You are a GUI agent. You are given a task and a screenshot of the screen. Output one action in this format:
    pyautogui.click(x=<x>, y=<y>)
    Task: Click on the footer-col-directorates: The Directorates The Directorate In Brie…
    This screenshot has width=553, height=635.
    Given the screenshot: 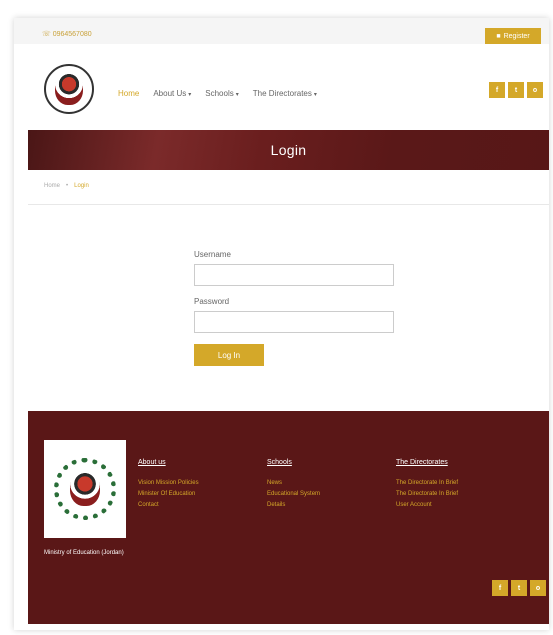 What is the action you would take?
    pyautogui.click(x=451, y=486)
    